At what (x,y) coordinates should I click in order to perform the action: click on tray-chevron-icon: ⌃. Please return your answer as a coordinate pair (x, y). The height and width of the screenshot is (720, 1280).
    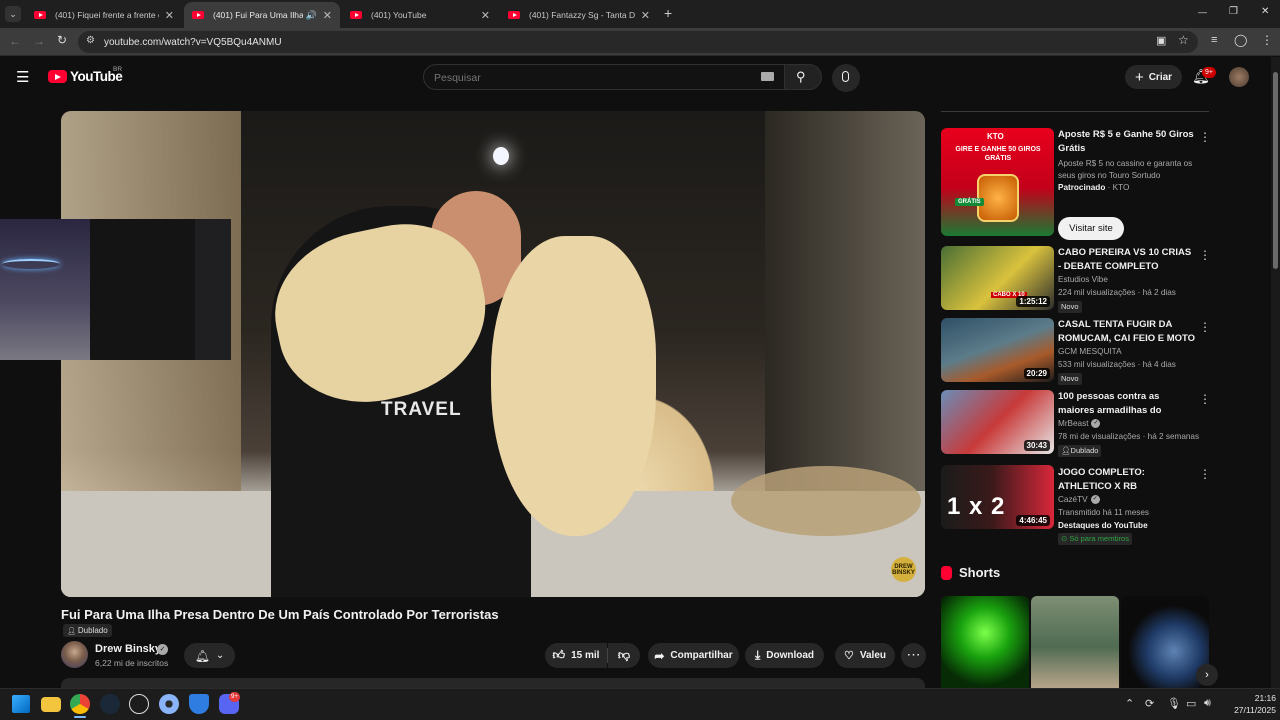
    Looking at the image, I should click on (1129, 703).